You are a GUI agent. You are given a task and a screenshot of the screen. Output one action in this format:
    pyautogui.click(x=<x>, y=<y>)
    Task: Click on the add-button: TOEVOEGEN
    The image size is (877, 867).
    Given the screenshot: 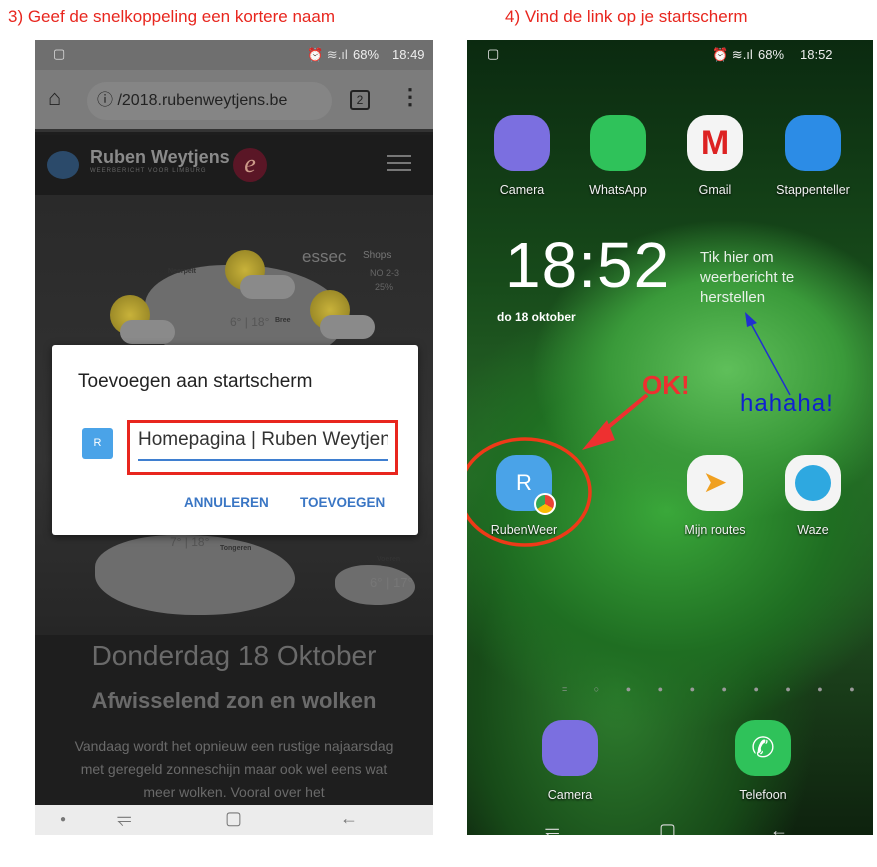 What is the action you would take?
    pyautogui.click(x=342, y=502)
    